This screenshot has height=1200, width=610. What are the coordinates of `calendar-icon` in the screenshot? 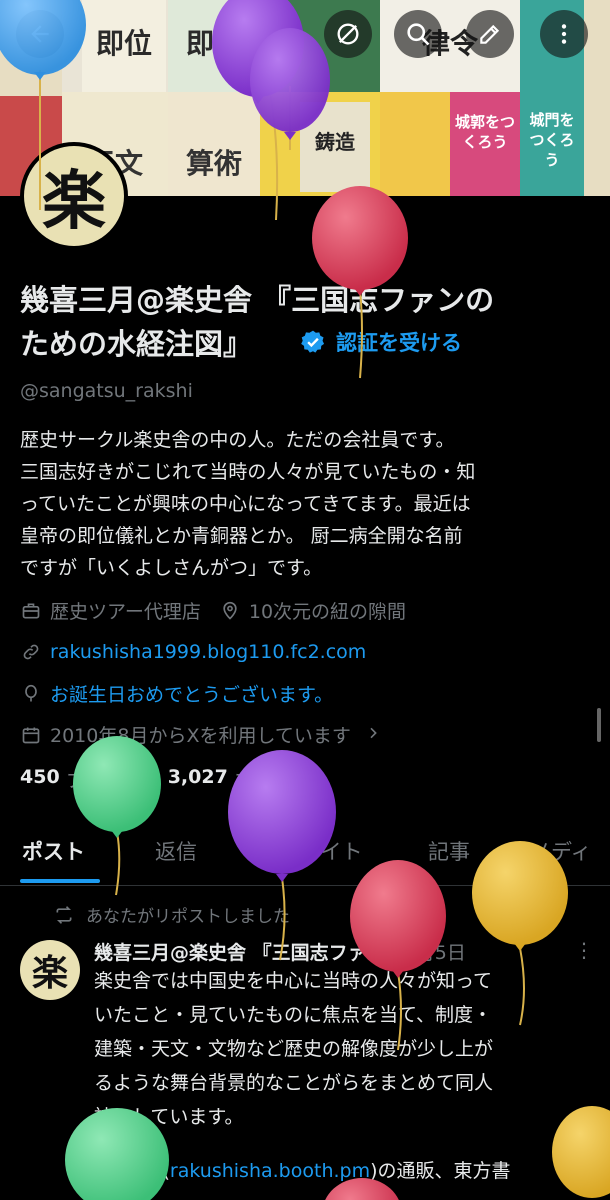 It's located at (31, 735).